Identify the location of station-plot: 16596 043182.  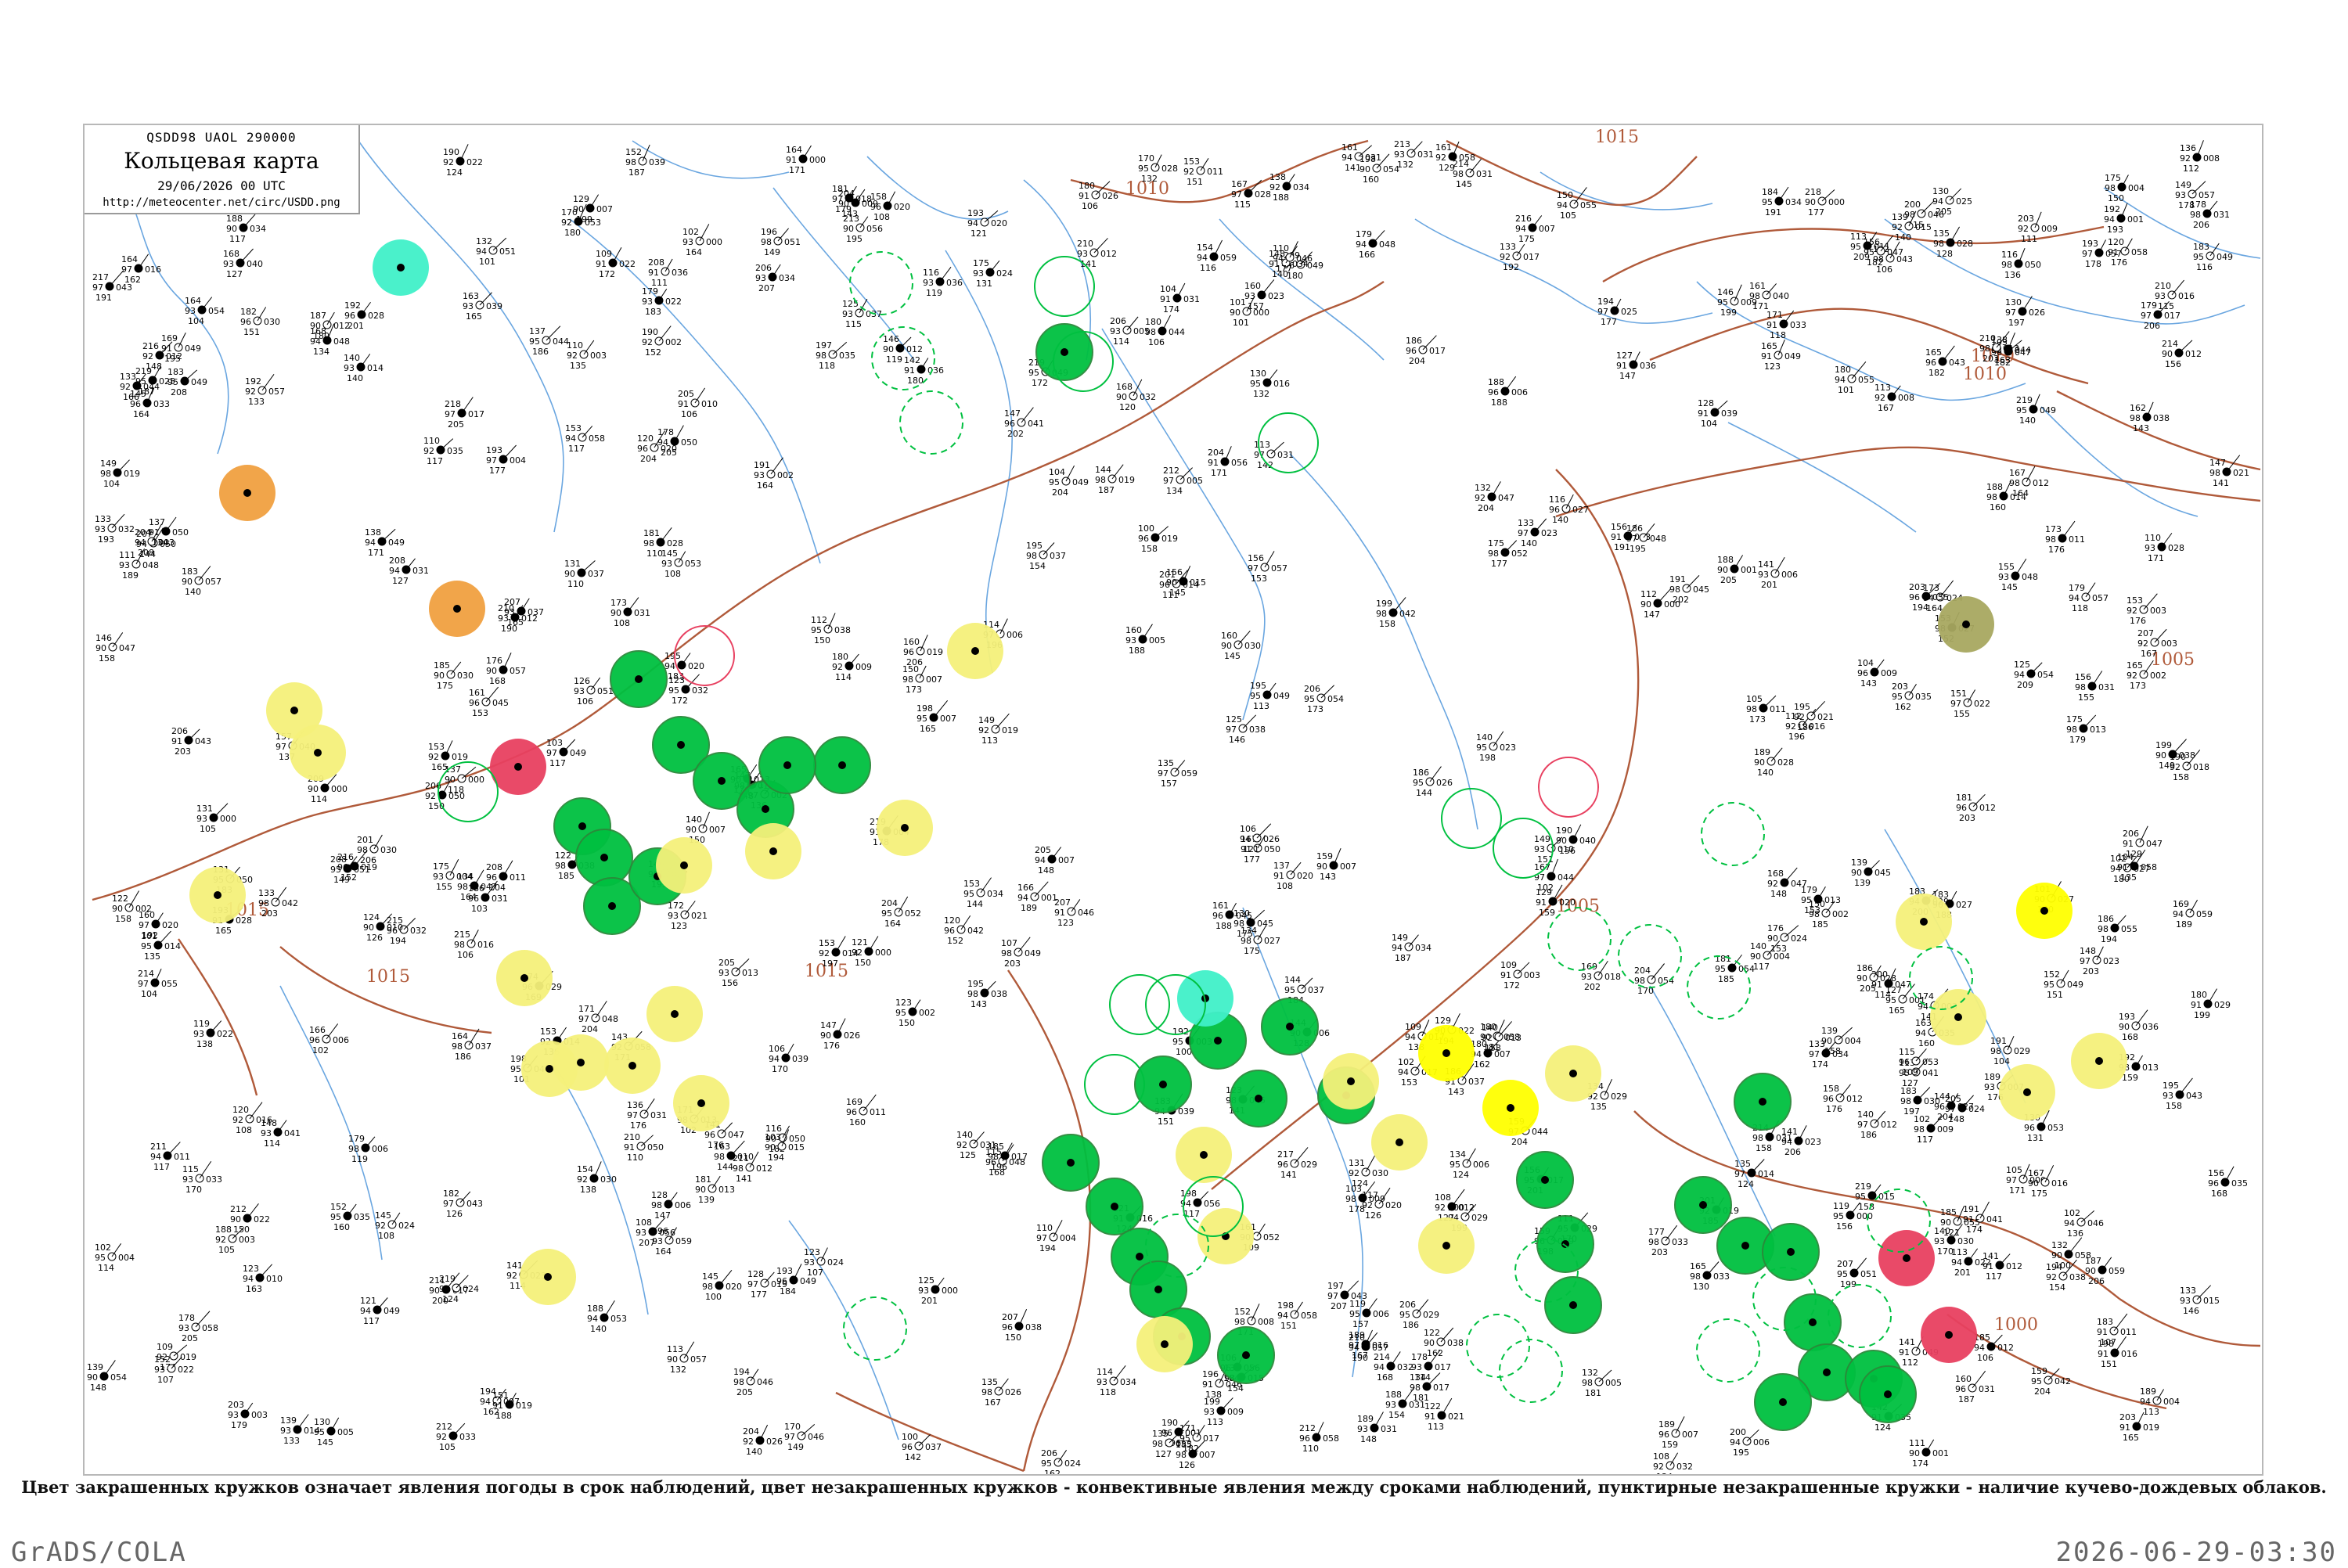
(1945, 362).